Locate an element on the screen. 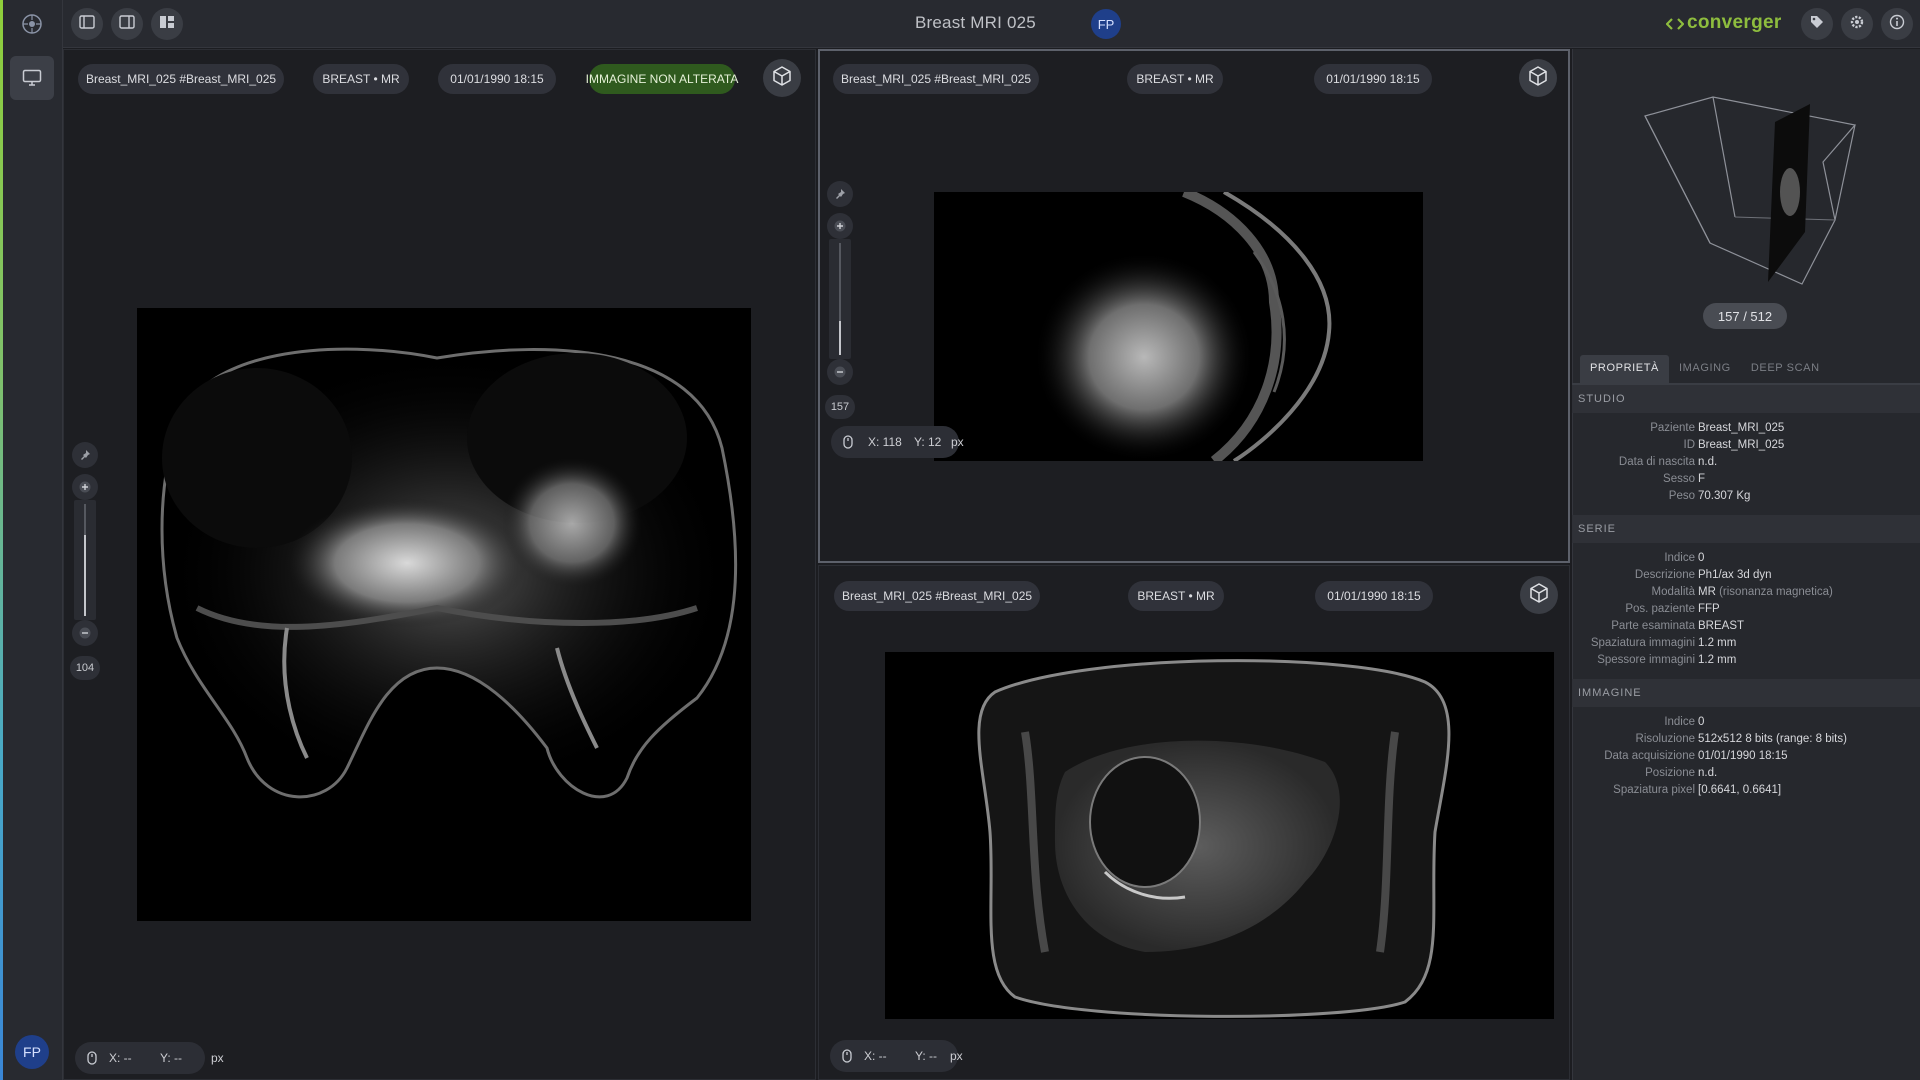  property-key: Descrizione is located at coordinates (1664, 575).